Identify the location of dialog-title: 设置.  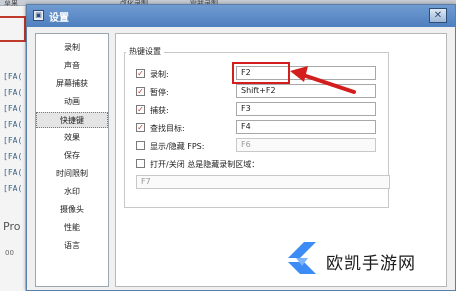
(59, 18).